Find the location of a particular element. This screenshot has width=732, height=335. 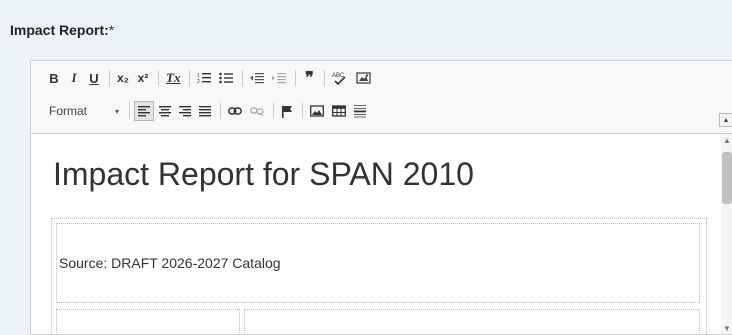

outdent-button is located at coordinates (257, 78).